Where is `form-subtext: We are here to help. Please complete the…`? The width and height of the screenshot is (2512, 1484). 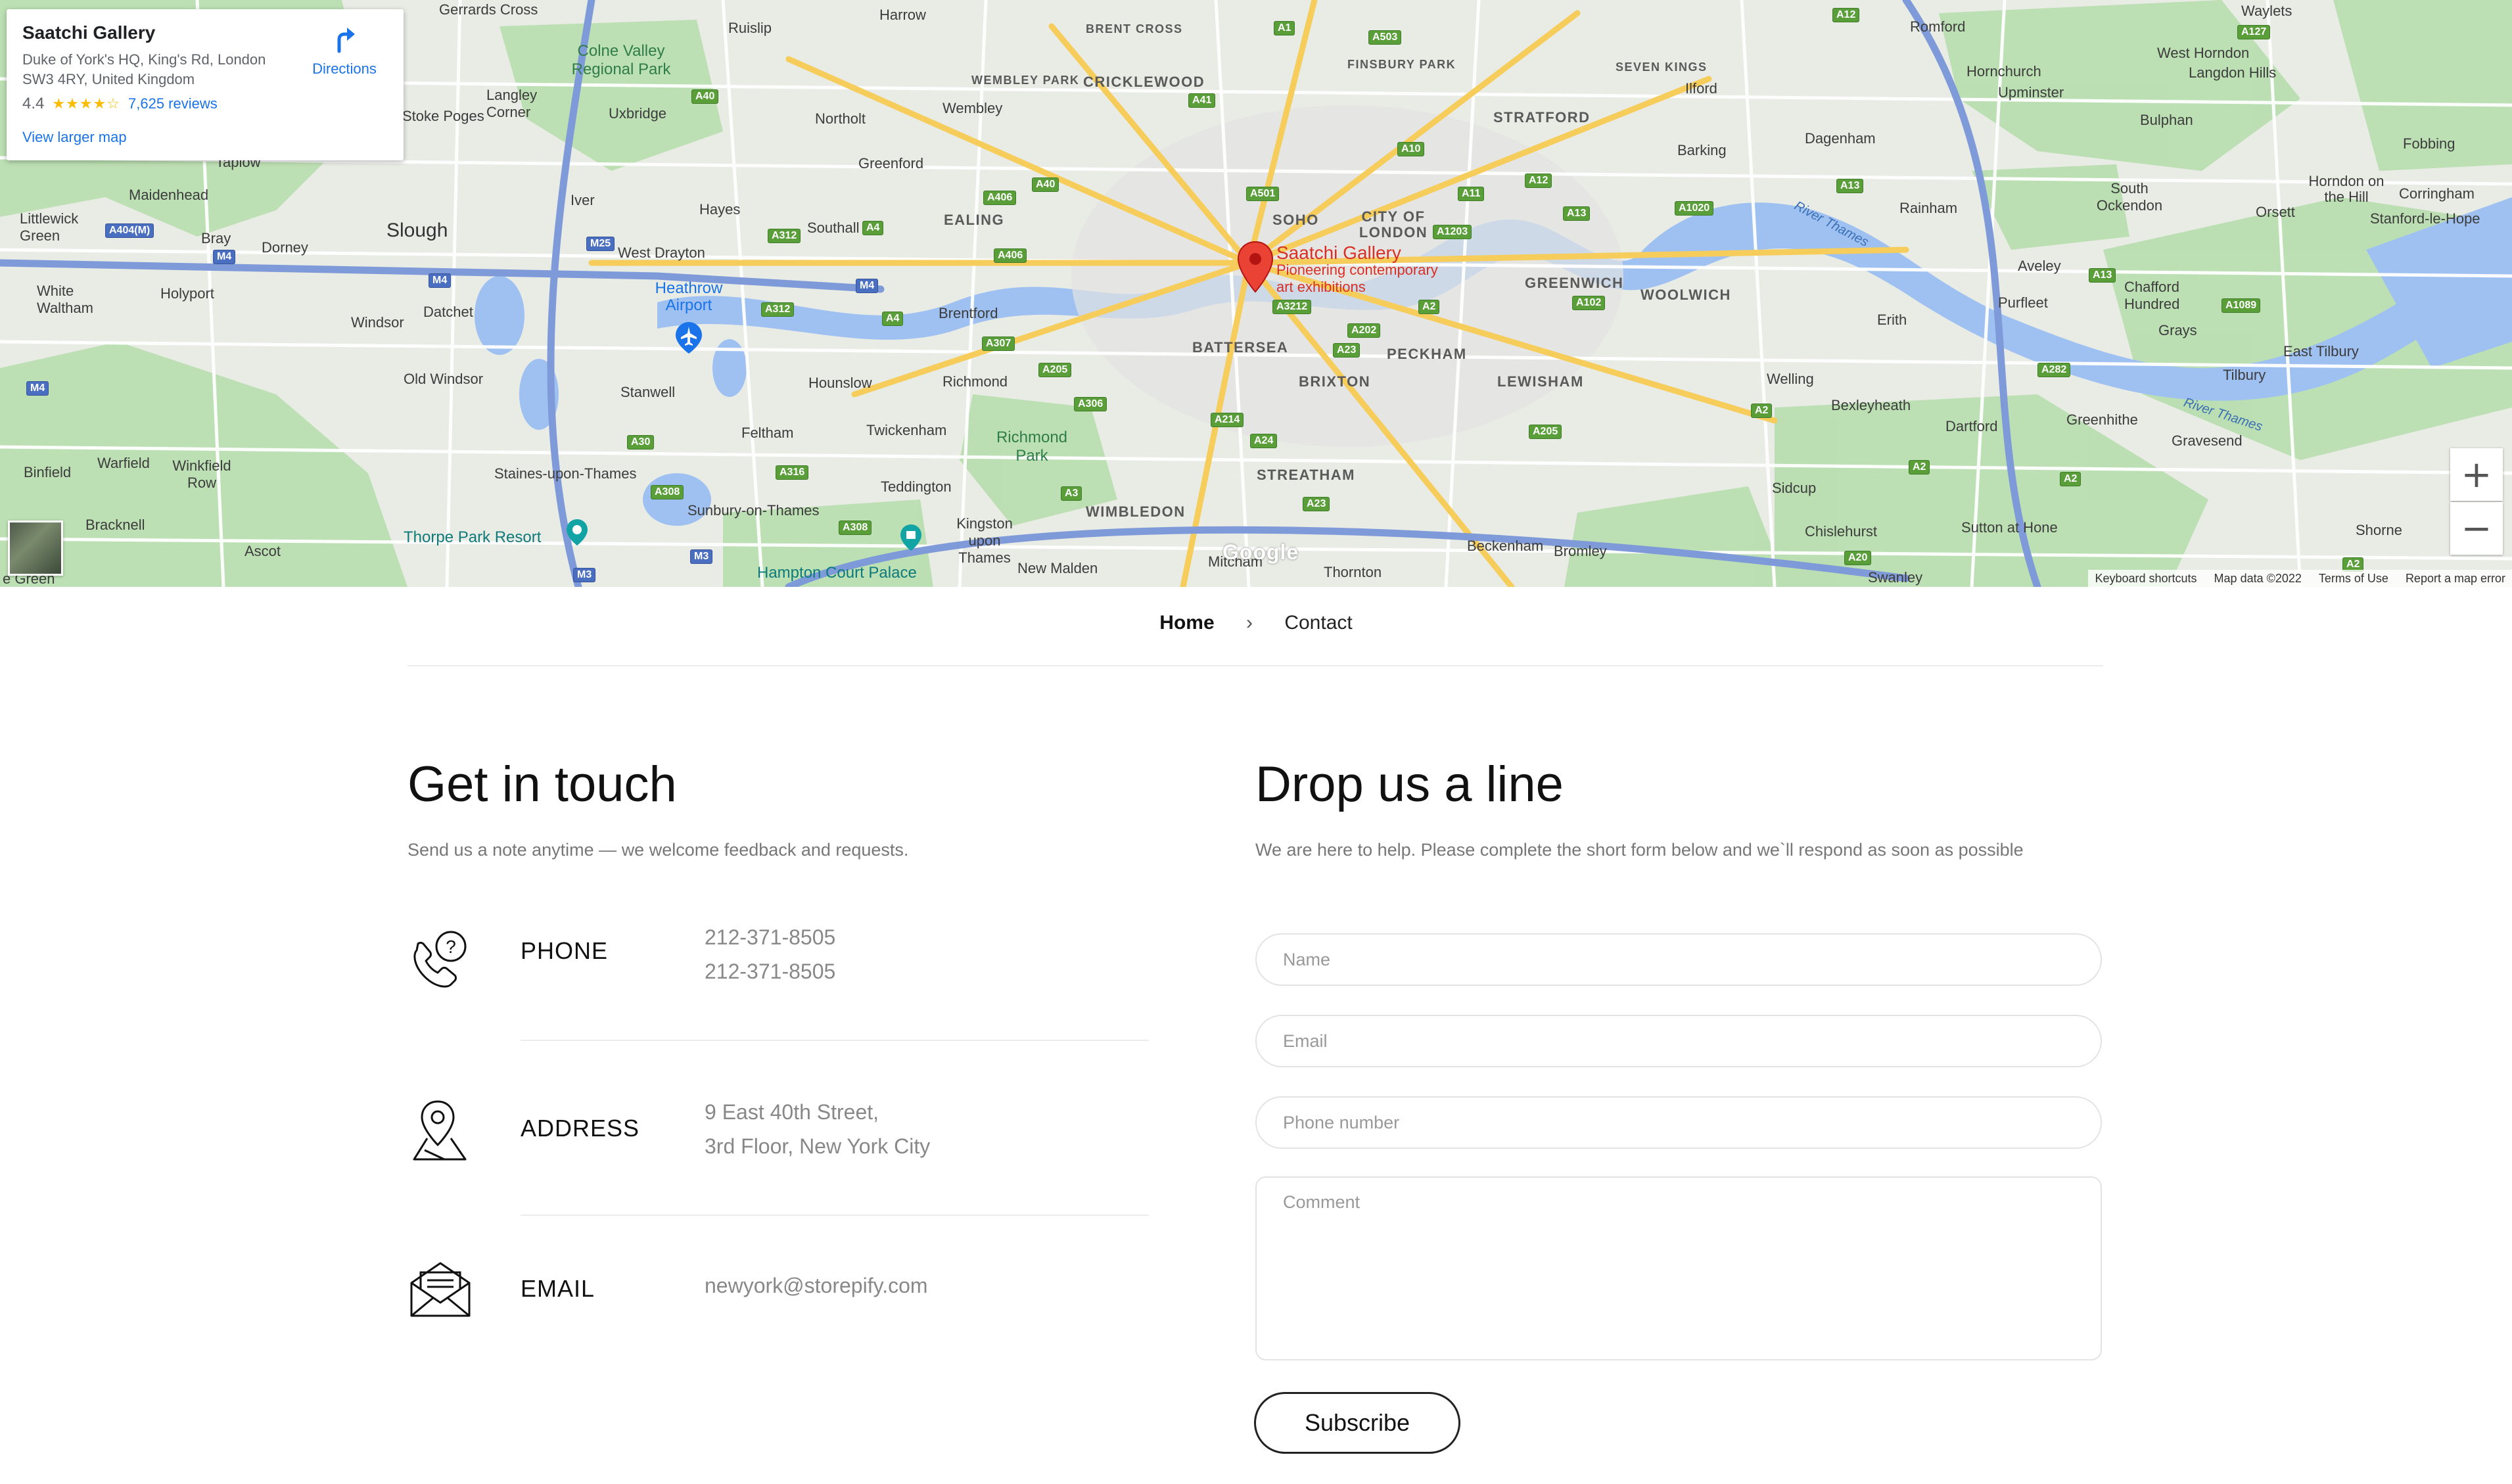 form-subtext: We are here to help. Please complete the… is located at coordinates (1640, 850).